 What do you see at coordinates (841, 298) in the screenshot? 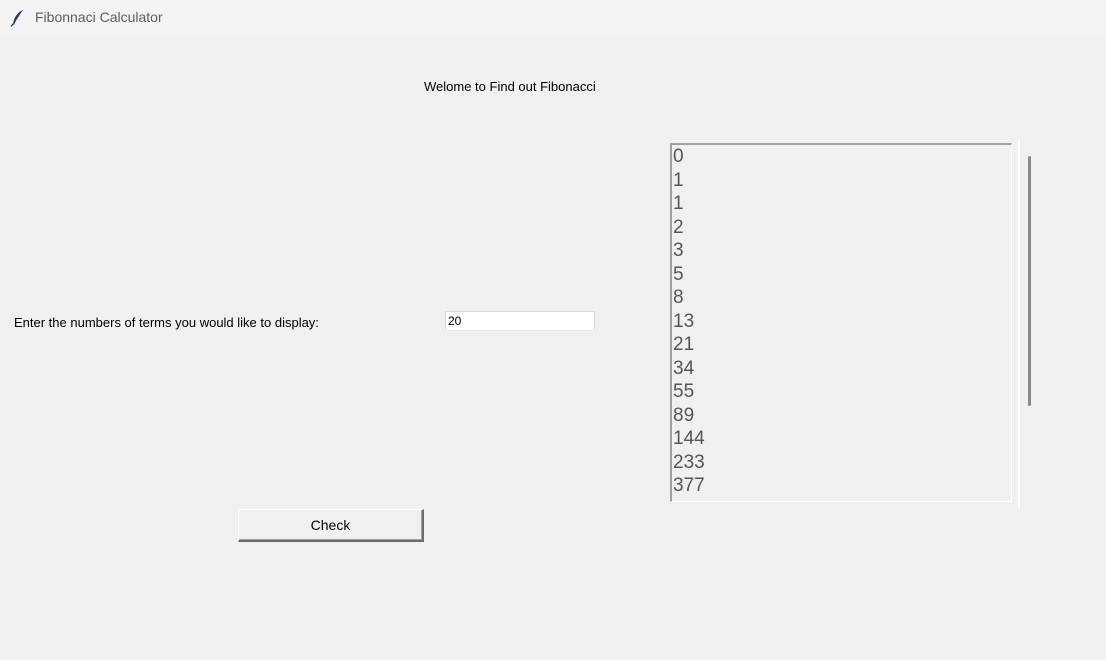
I see `list-item: 8` at bounding box center [841, 298].